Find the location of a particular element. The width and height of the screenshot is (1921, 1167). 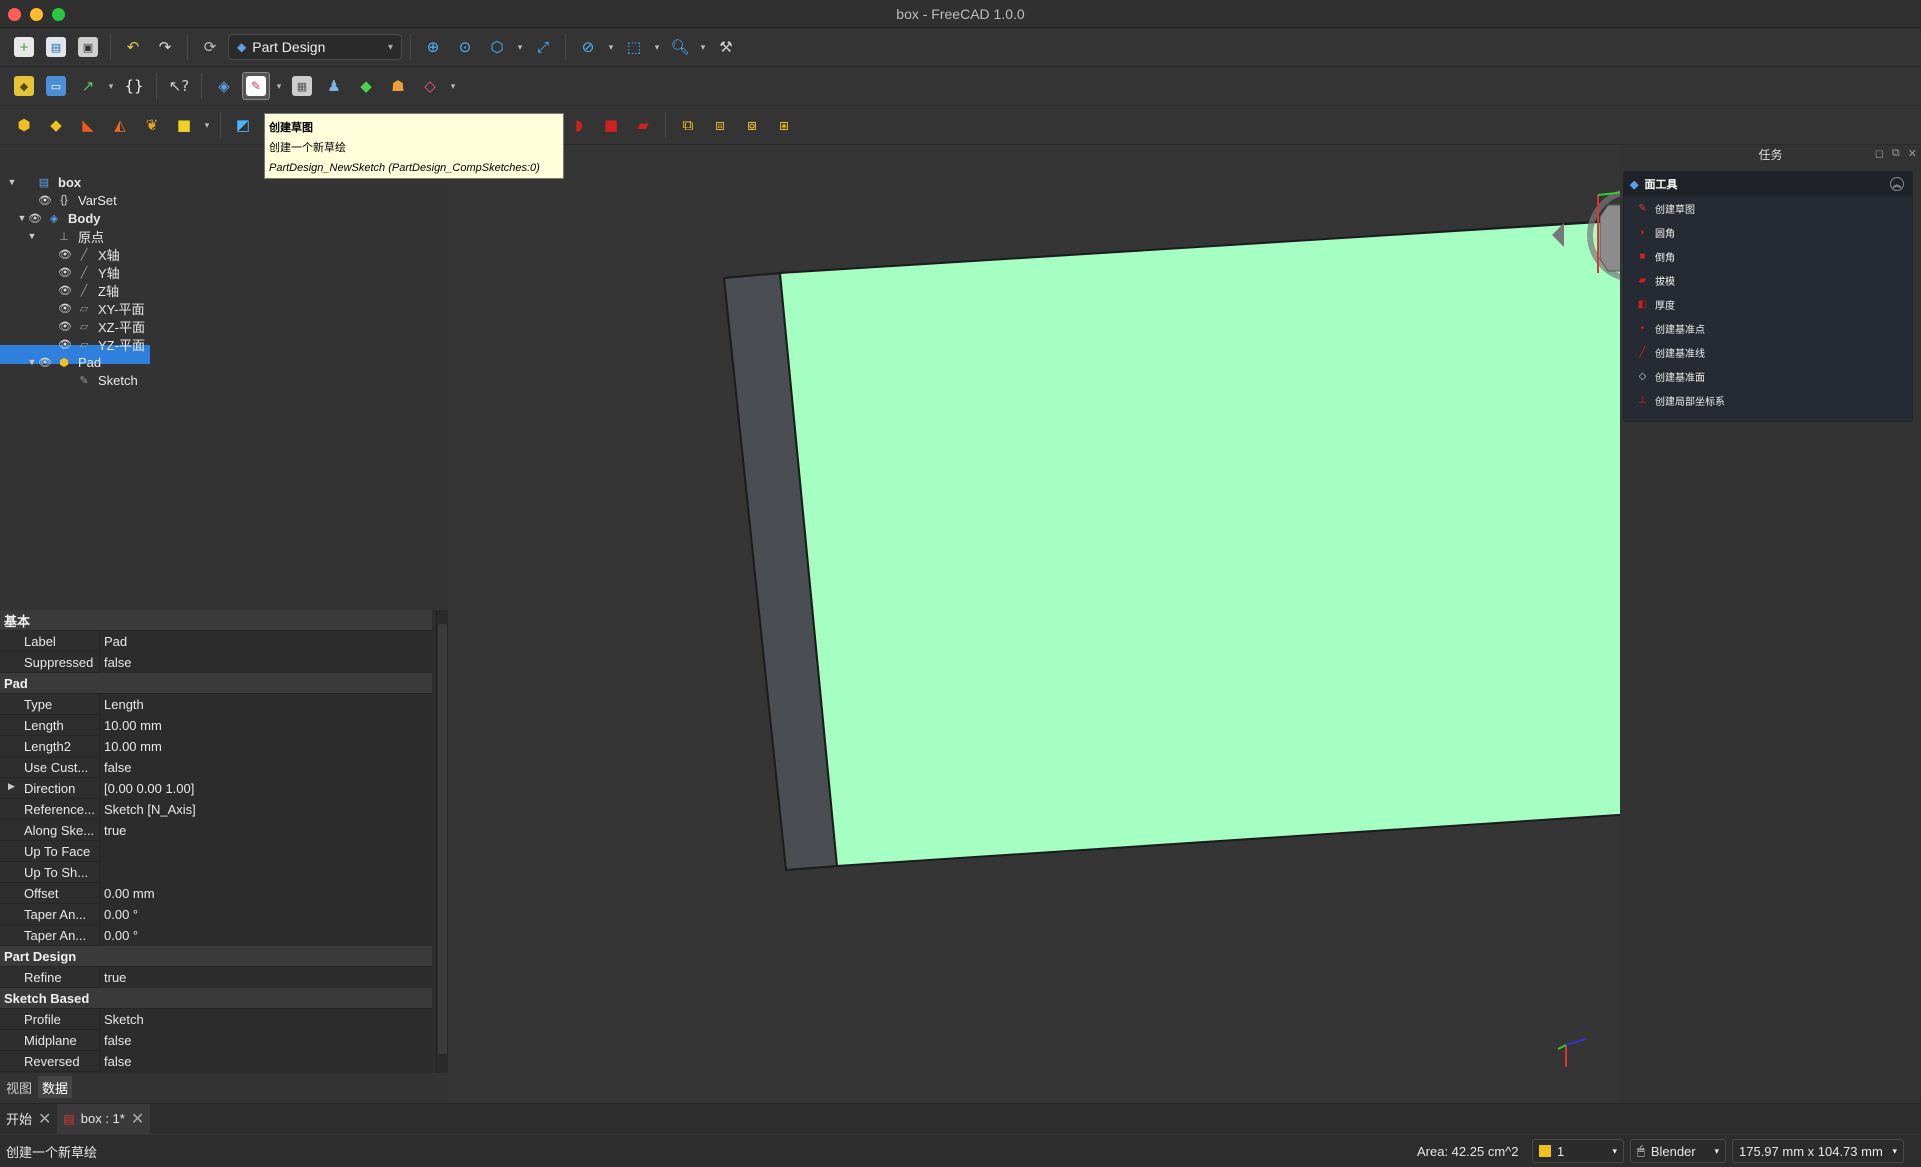

tree-item: ▼ 👁 ◈ Body is located at coordinates (224, 218).